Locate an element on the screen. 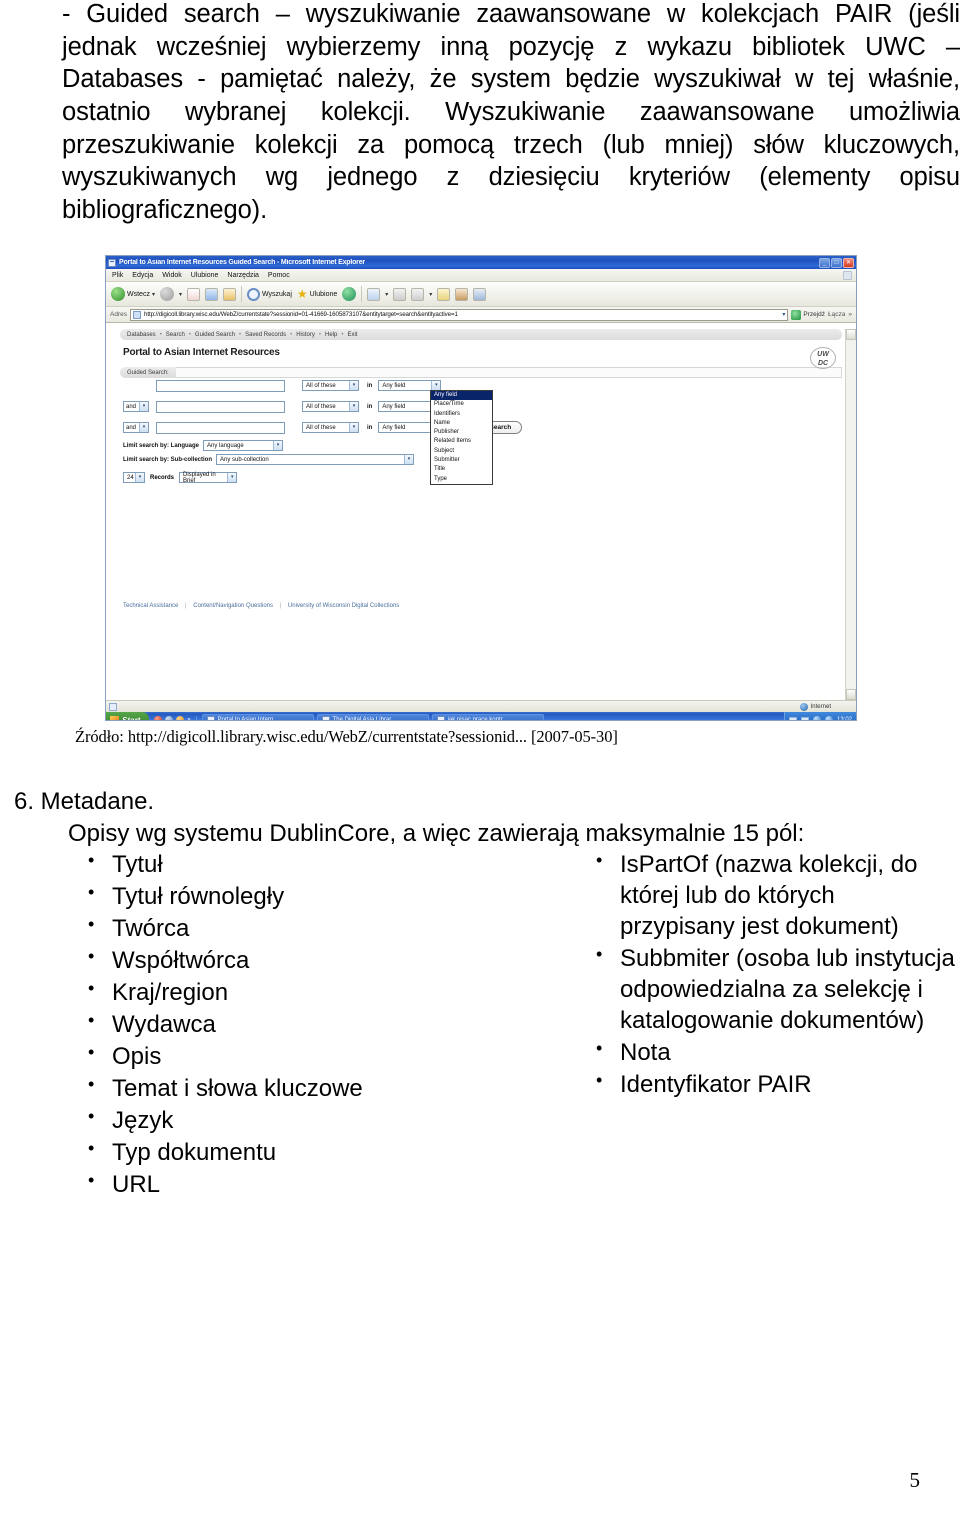 This screenshot has width=960, height=1515. option-title: Title is located at coordinates (461, 469).